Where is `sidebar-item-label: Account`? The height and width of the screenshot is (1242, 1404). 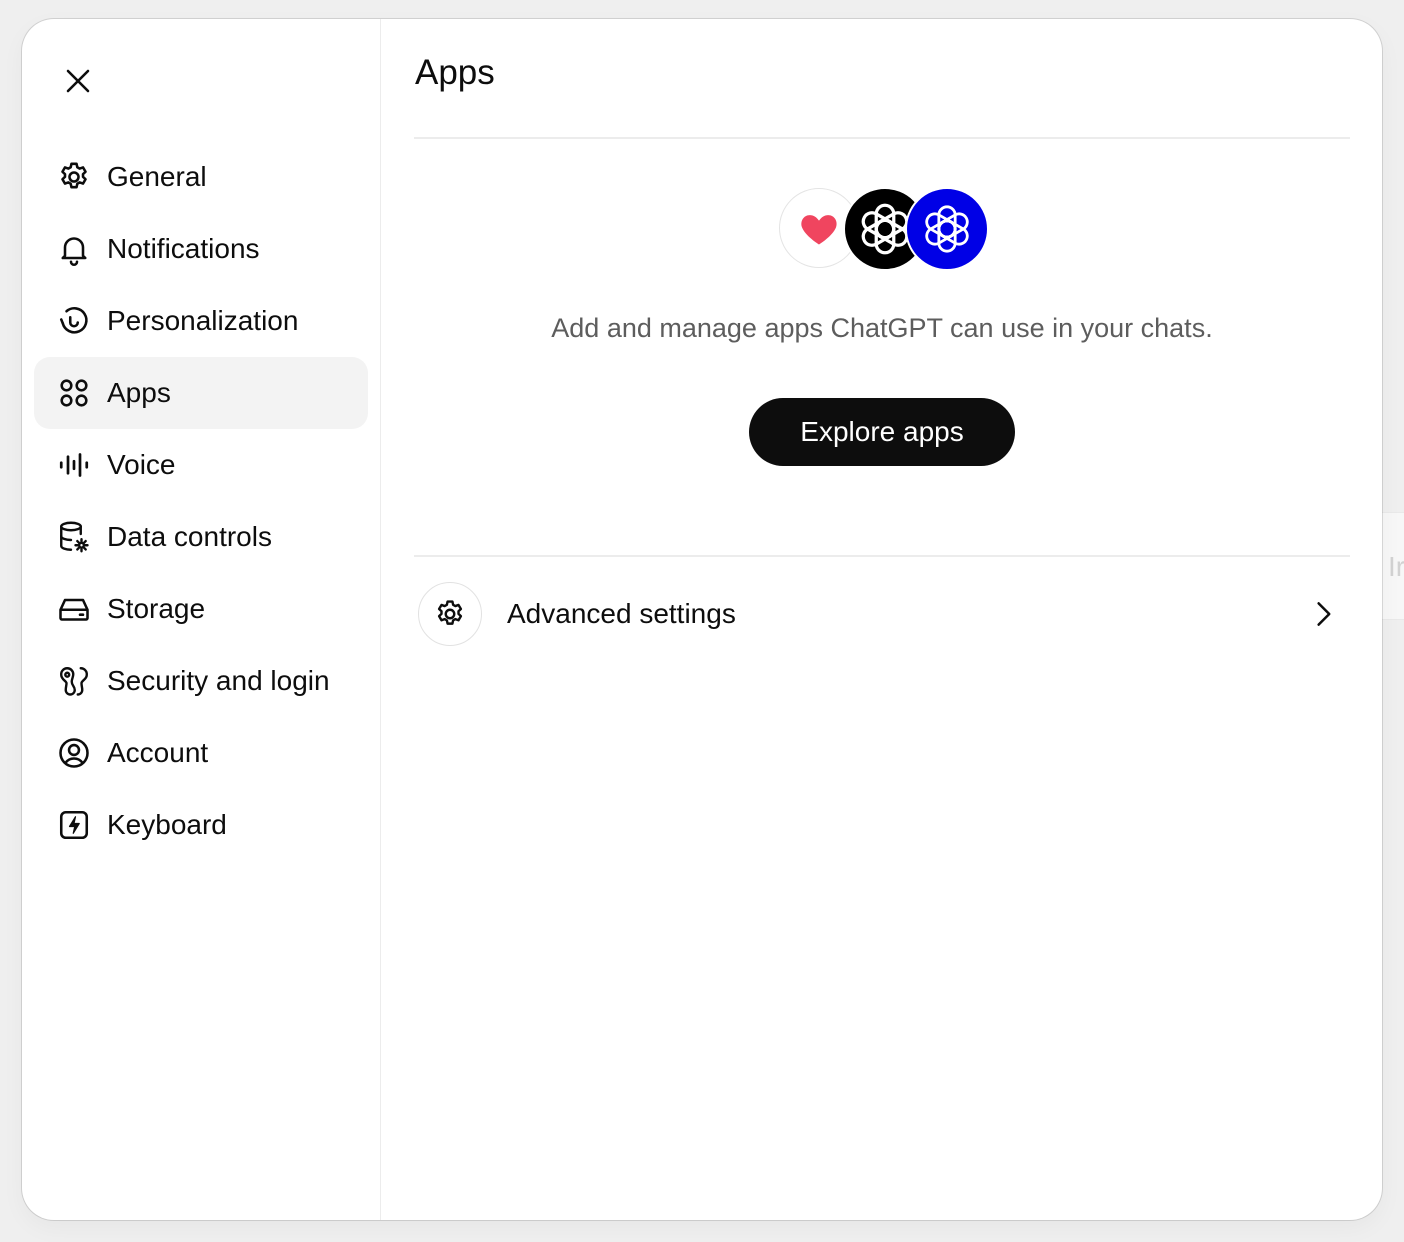 sidebar-item-label: Account is located at coordinates (158, 752).